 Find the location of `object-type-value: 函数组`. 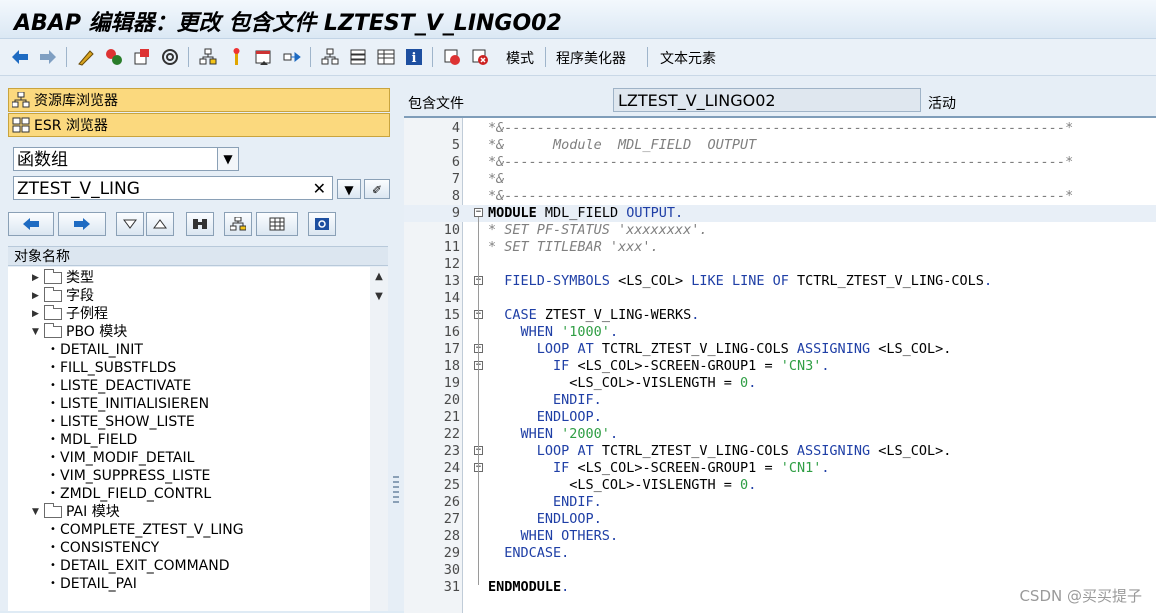

object-type-value: 函数组 is located at coordinates (42, 160).